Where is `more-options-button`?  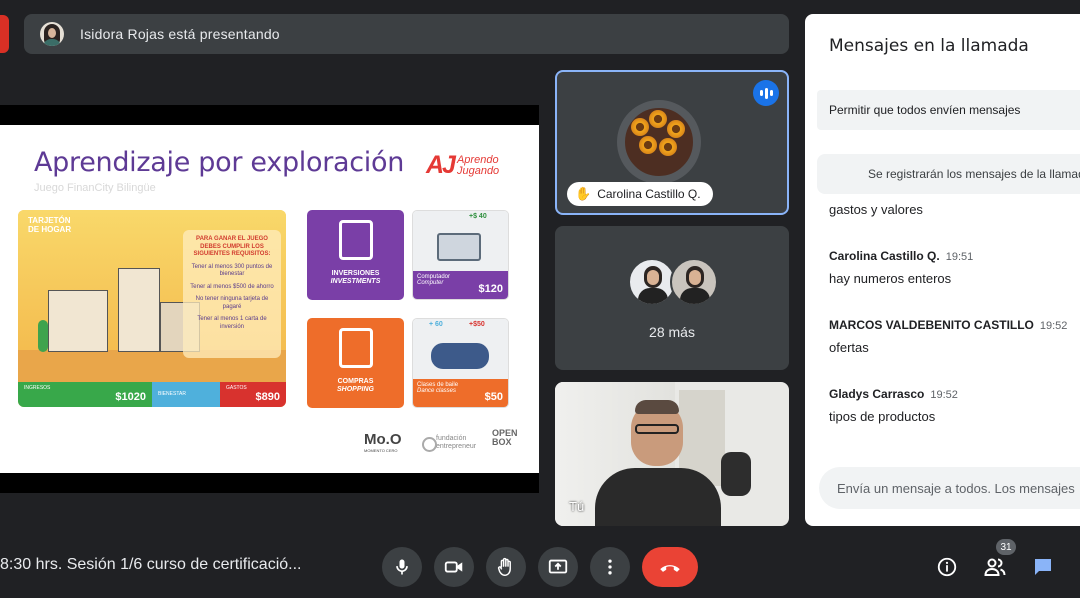
more-options-button is located at coordinates (610, 567).